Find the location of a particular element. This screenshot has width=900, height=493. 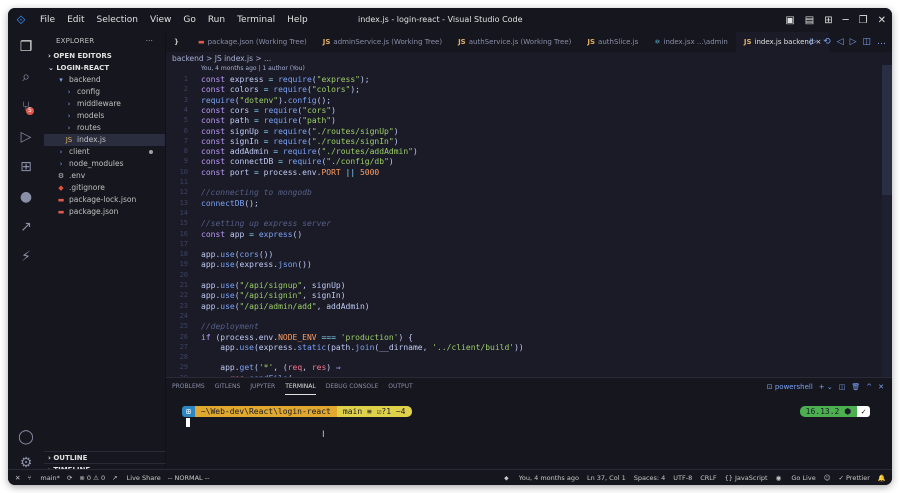

code-line: connectDB(); is located at coordinates (230, 203).